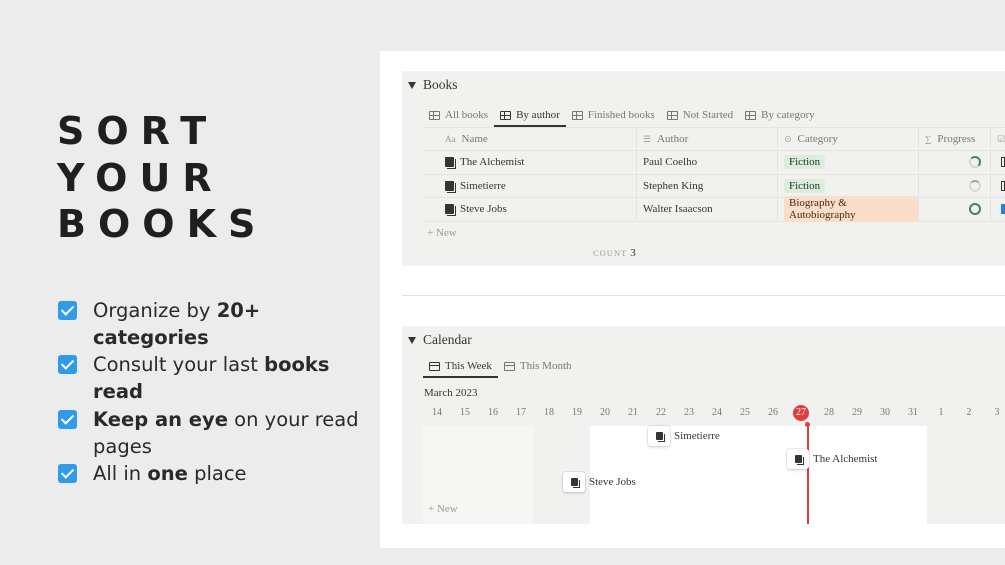 This screenshot has height=565, width=1005. I want to click on calendar-event: Simetierre, so click(684, 436).